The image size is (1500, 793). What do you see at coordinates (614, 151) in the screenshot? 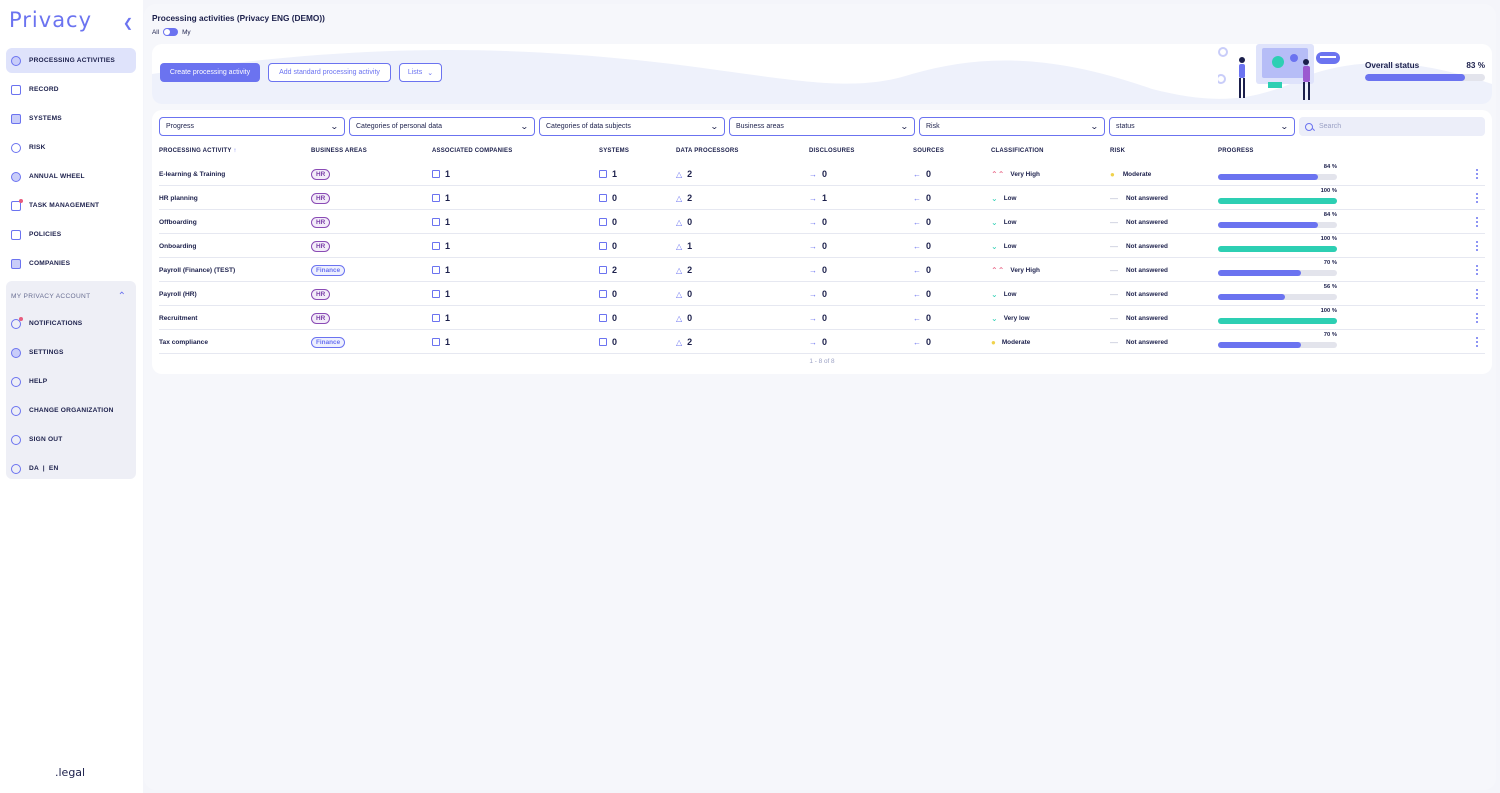
I see `column-header-systems: SYSTEMS` at bounding box center [614, 151].